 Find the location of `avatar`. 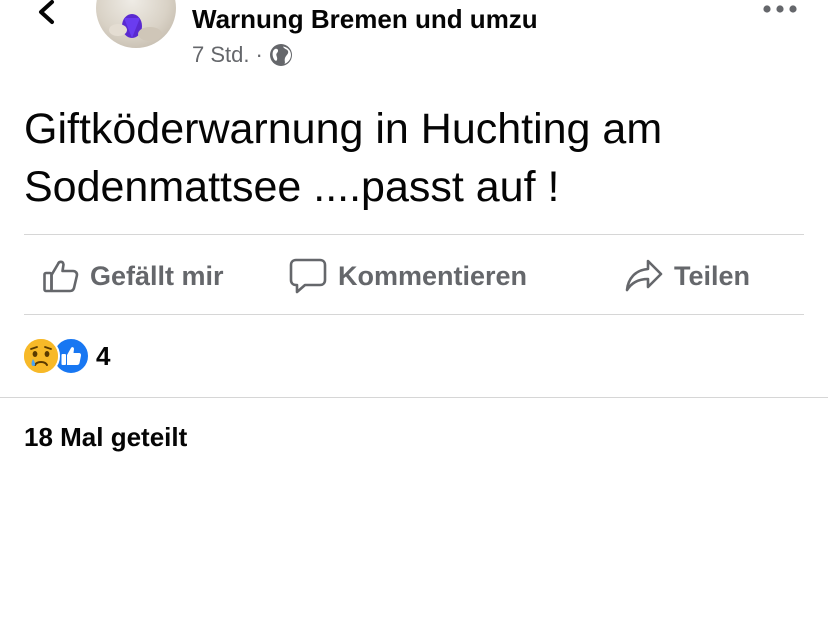

avatar is located at coordinates (136, 24).